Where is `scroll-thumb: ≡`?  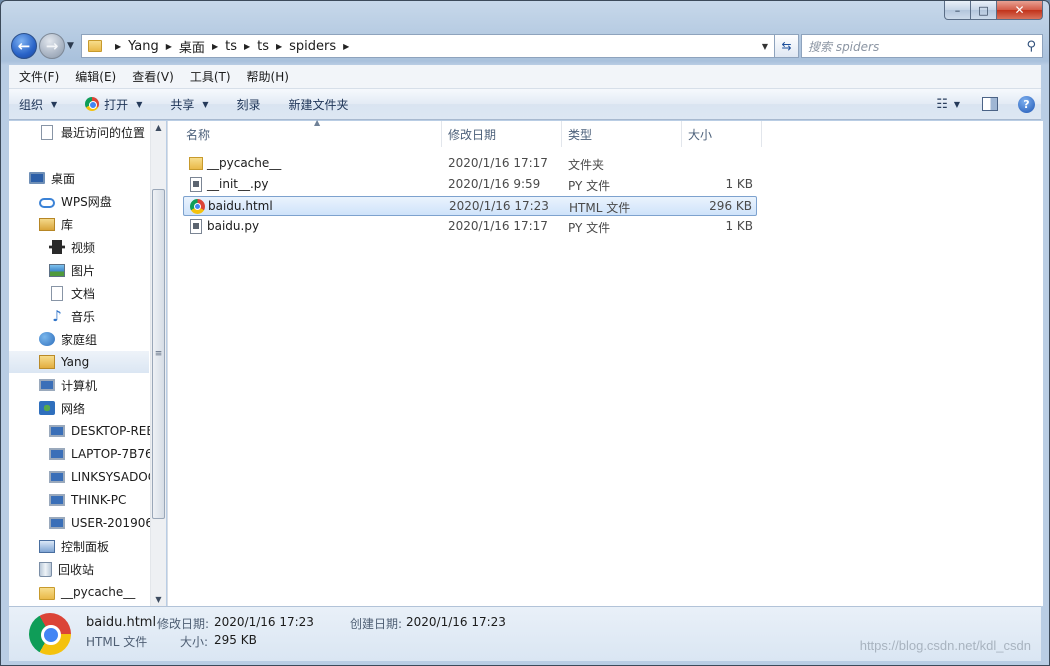 scroll-thumb: ≡ is located at coordinates (158, 354).